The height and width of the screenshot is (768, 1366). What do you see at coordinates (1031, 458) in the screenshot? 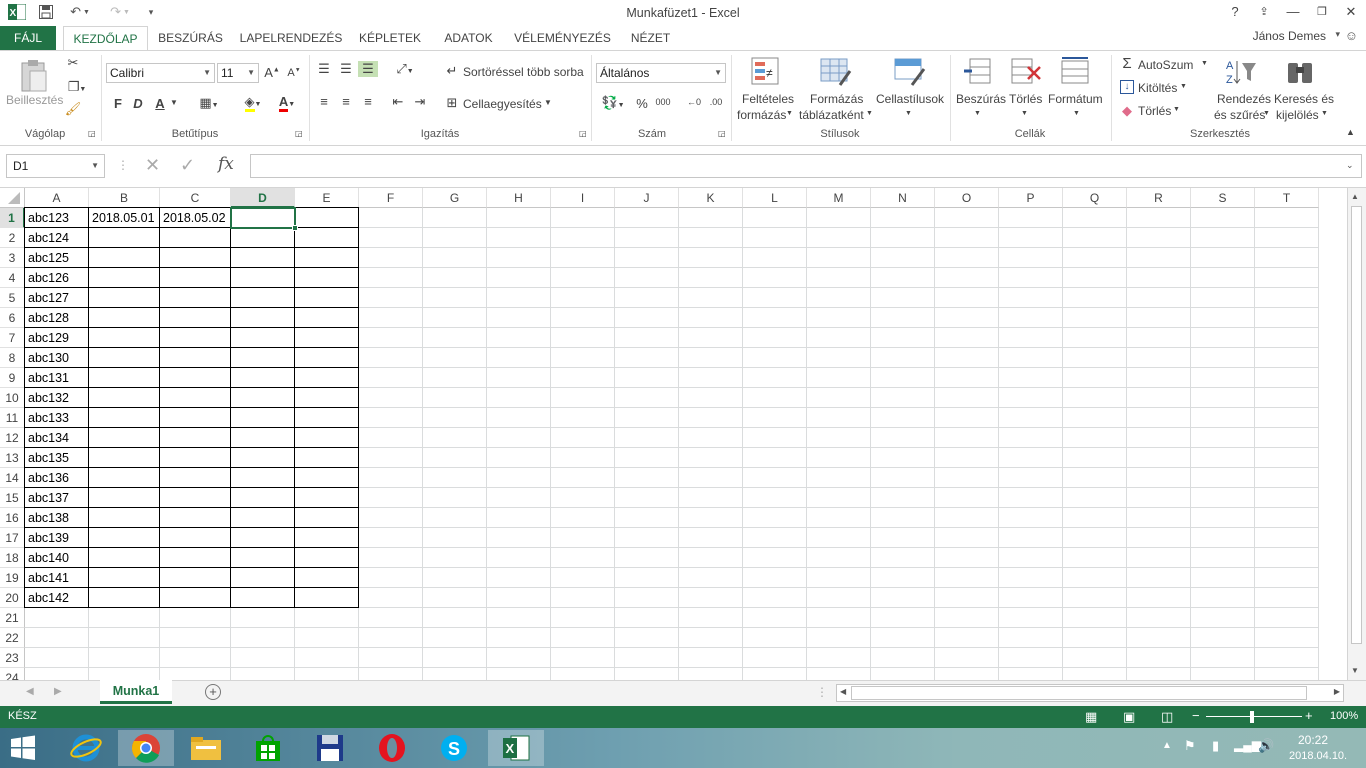
I see `cell-p13` at bounding box center [1031, 458].